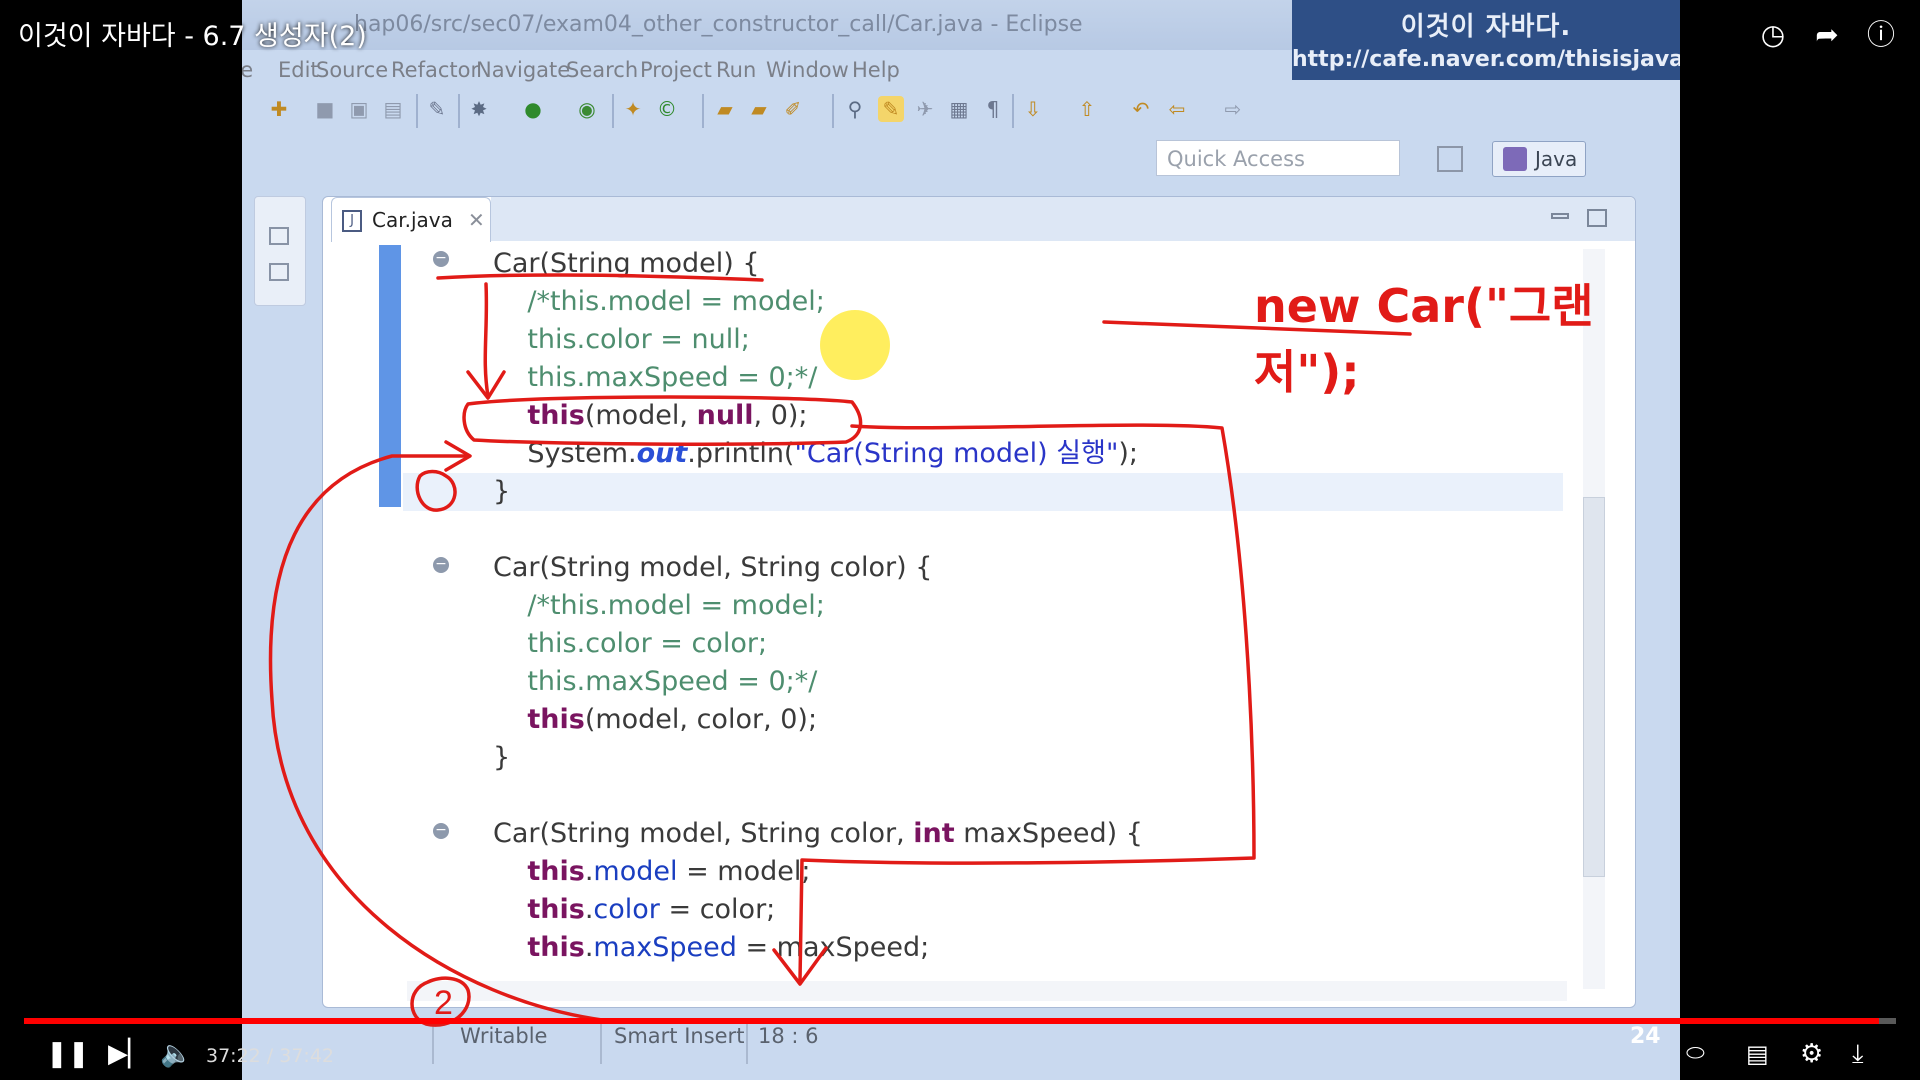  What do you see at coordinates (393, 109) in the screenshot?
I see `print-icon: ▤` at bounding box center [393, 109].